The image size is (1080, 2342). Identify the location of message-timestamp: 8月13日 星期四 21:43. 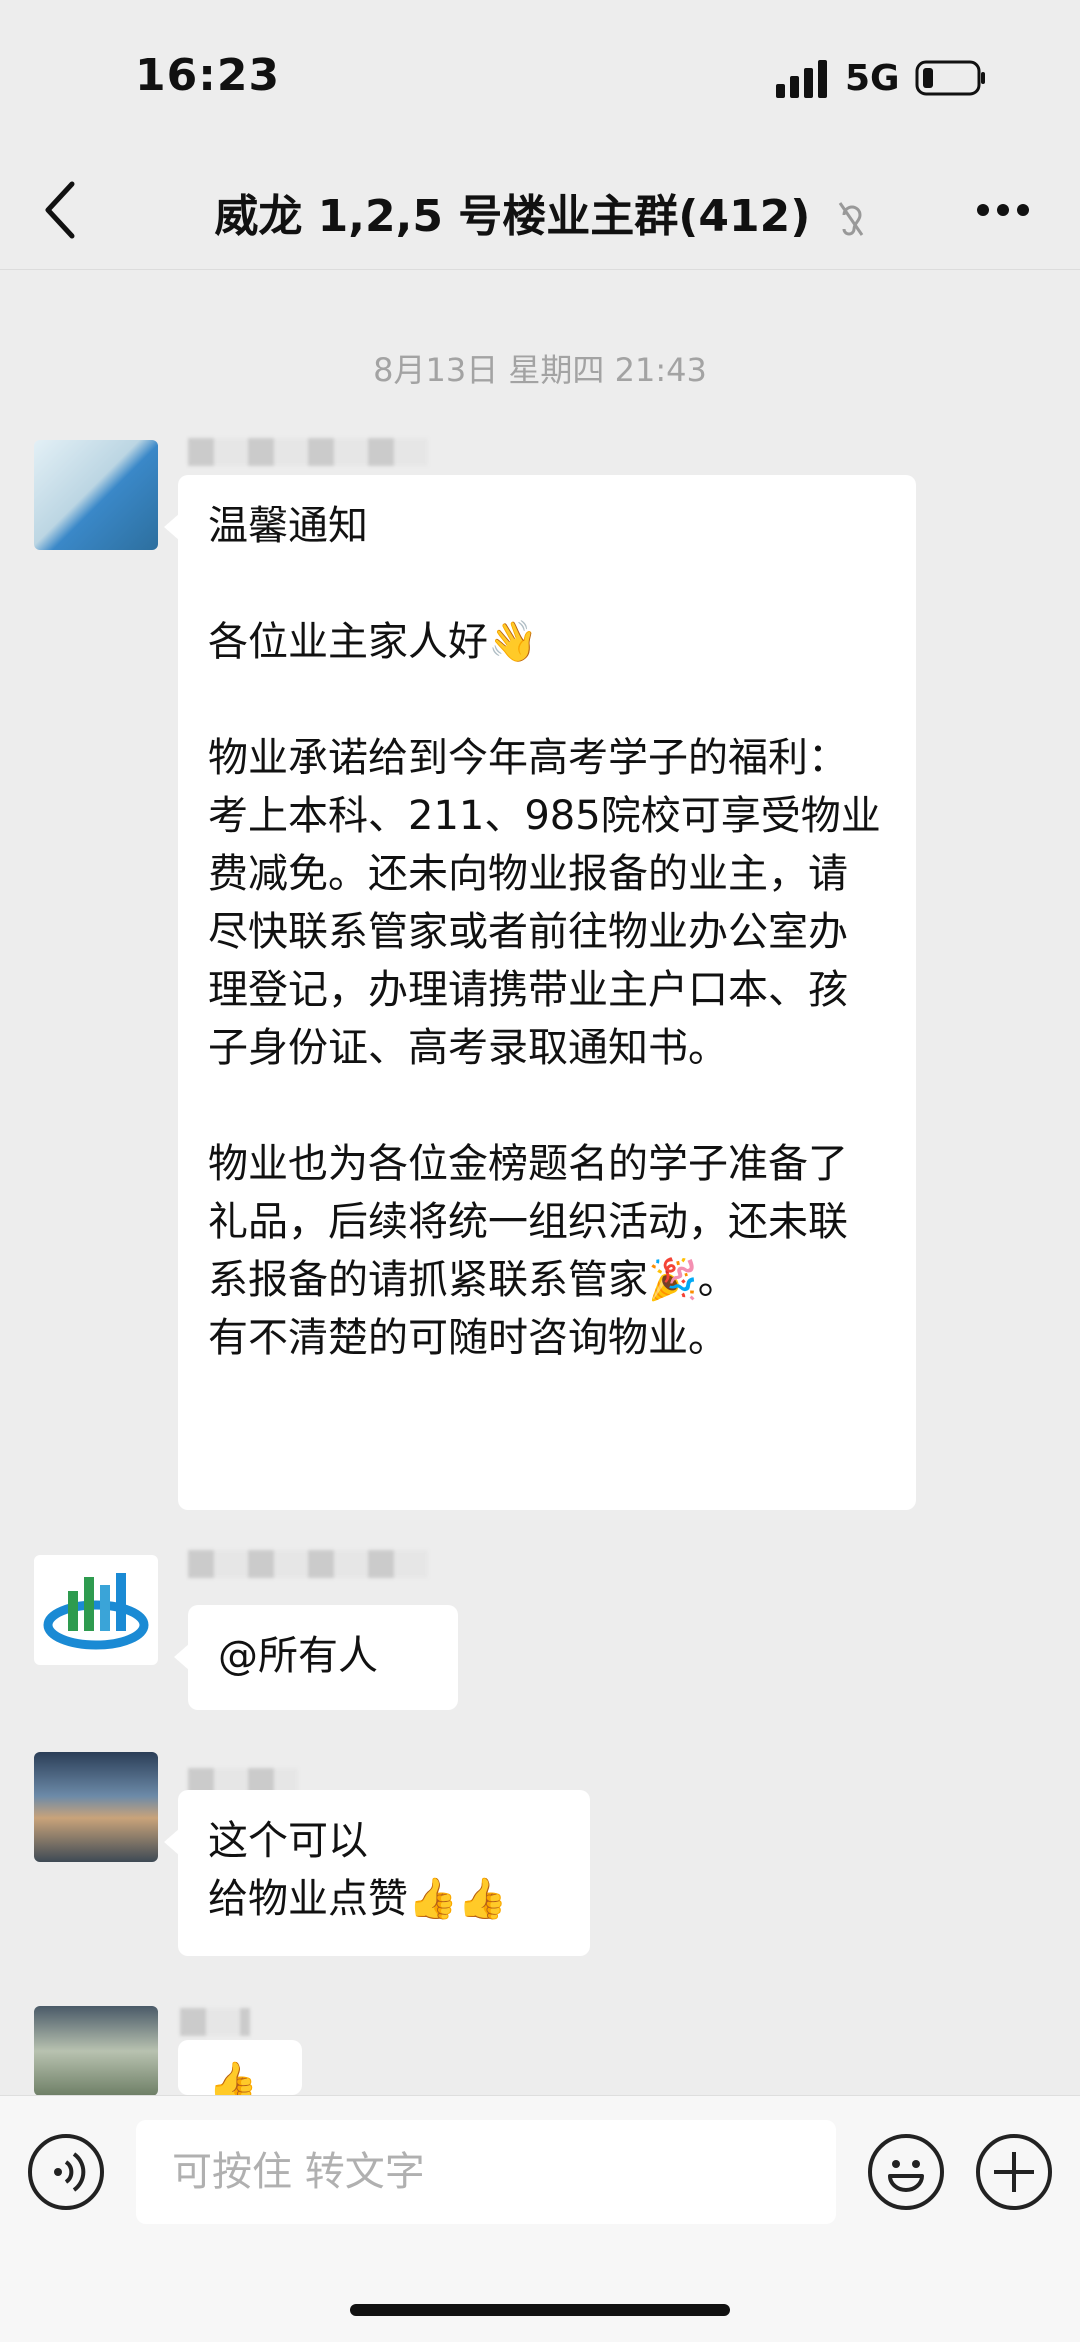
(540, 370).